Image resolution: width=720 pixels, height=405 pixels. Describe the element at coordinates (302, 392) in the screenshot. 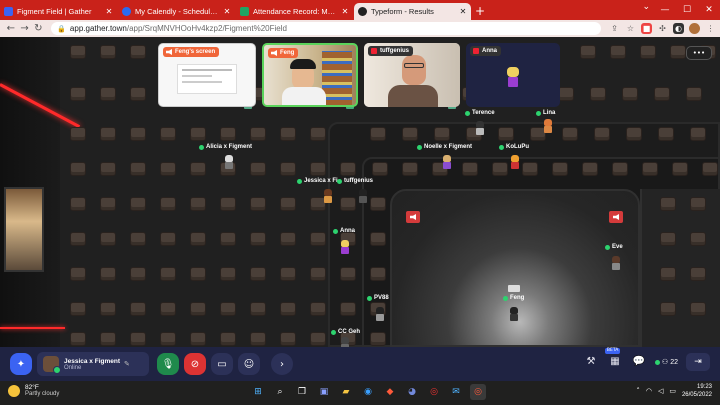

I see `task-view-icon: ❐` at that location.